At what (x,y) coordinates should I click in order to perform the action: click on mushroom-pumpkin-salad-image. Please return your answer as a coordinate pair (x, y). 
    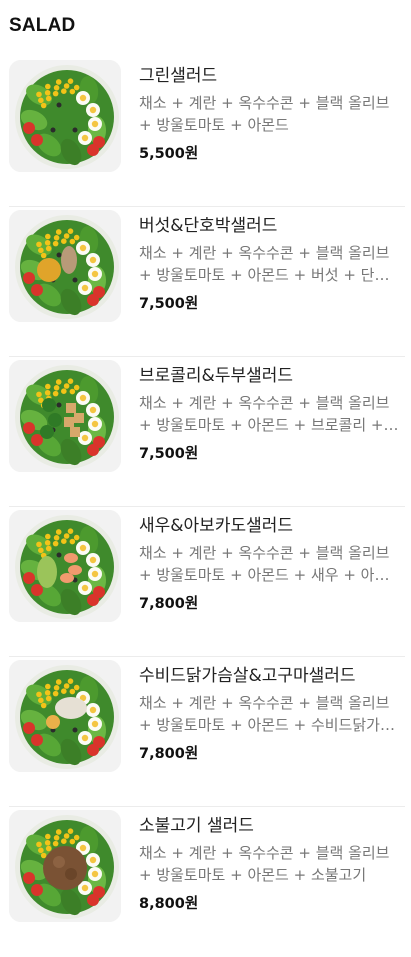
    Looking at the image, I should click on (65, 266).